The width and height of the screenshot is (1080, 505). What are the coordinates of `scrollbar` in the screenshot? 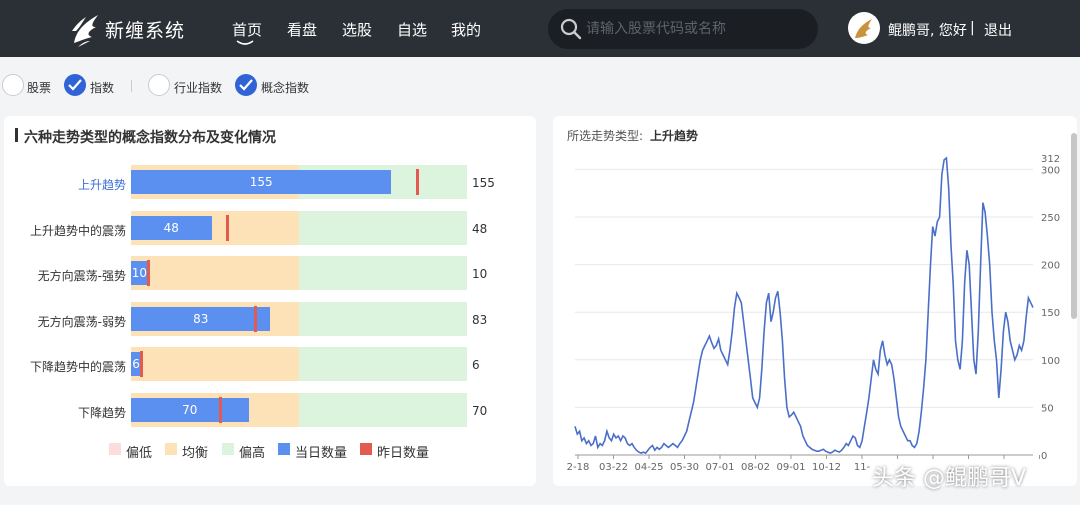 It's located at (1074, 226).